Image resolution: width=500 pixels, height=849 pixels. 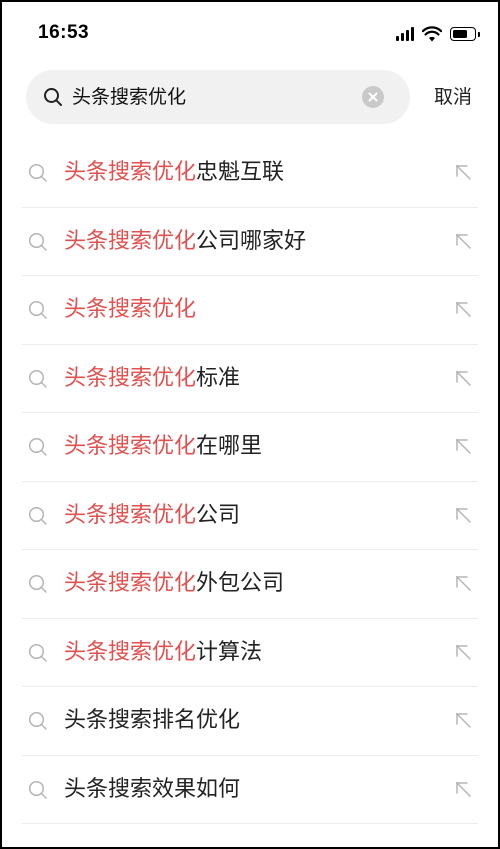 What do you see at coordinates (218, 515) in the screenshot?
I see `suggestion-rest: 公司` at bounding box center [218, 515].